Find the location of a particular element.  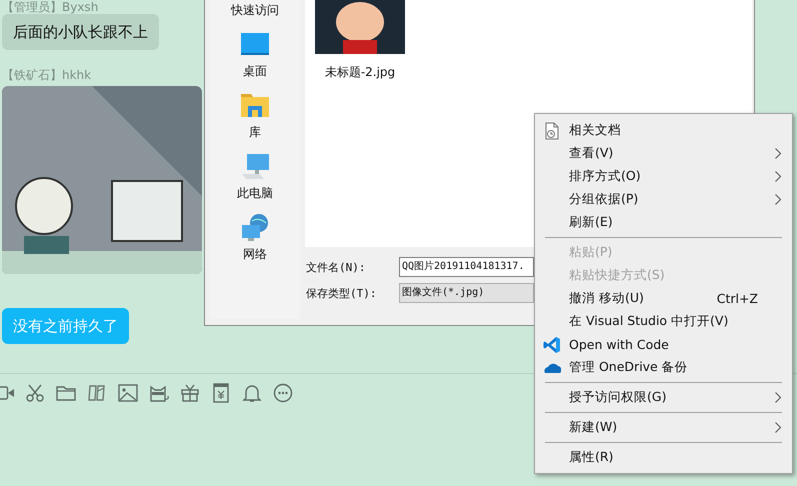

menu-item: 在 Visual Studio 中打开(V) is located at coordinates (663, 321).